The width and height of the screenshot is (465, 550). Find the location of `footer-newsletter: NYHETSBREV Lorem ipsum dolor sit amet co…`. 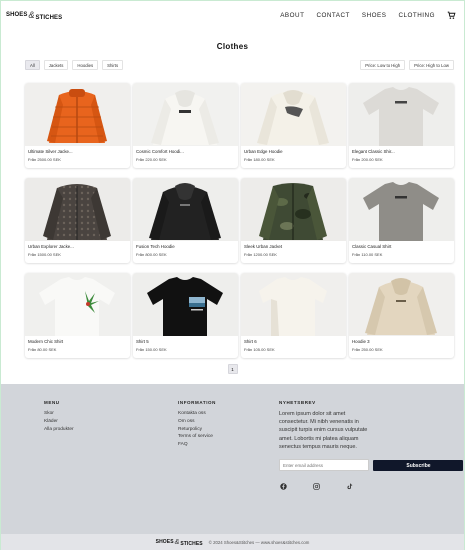

footer-newsletter: NYHETSBREV Lorem ipsum dolor sit amet co… is located at coordinates (371, 445).